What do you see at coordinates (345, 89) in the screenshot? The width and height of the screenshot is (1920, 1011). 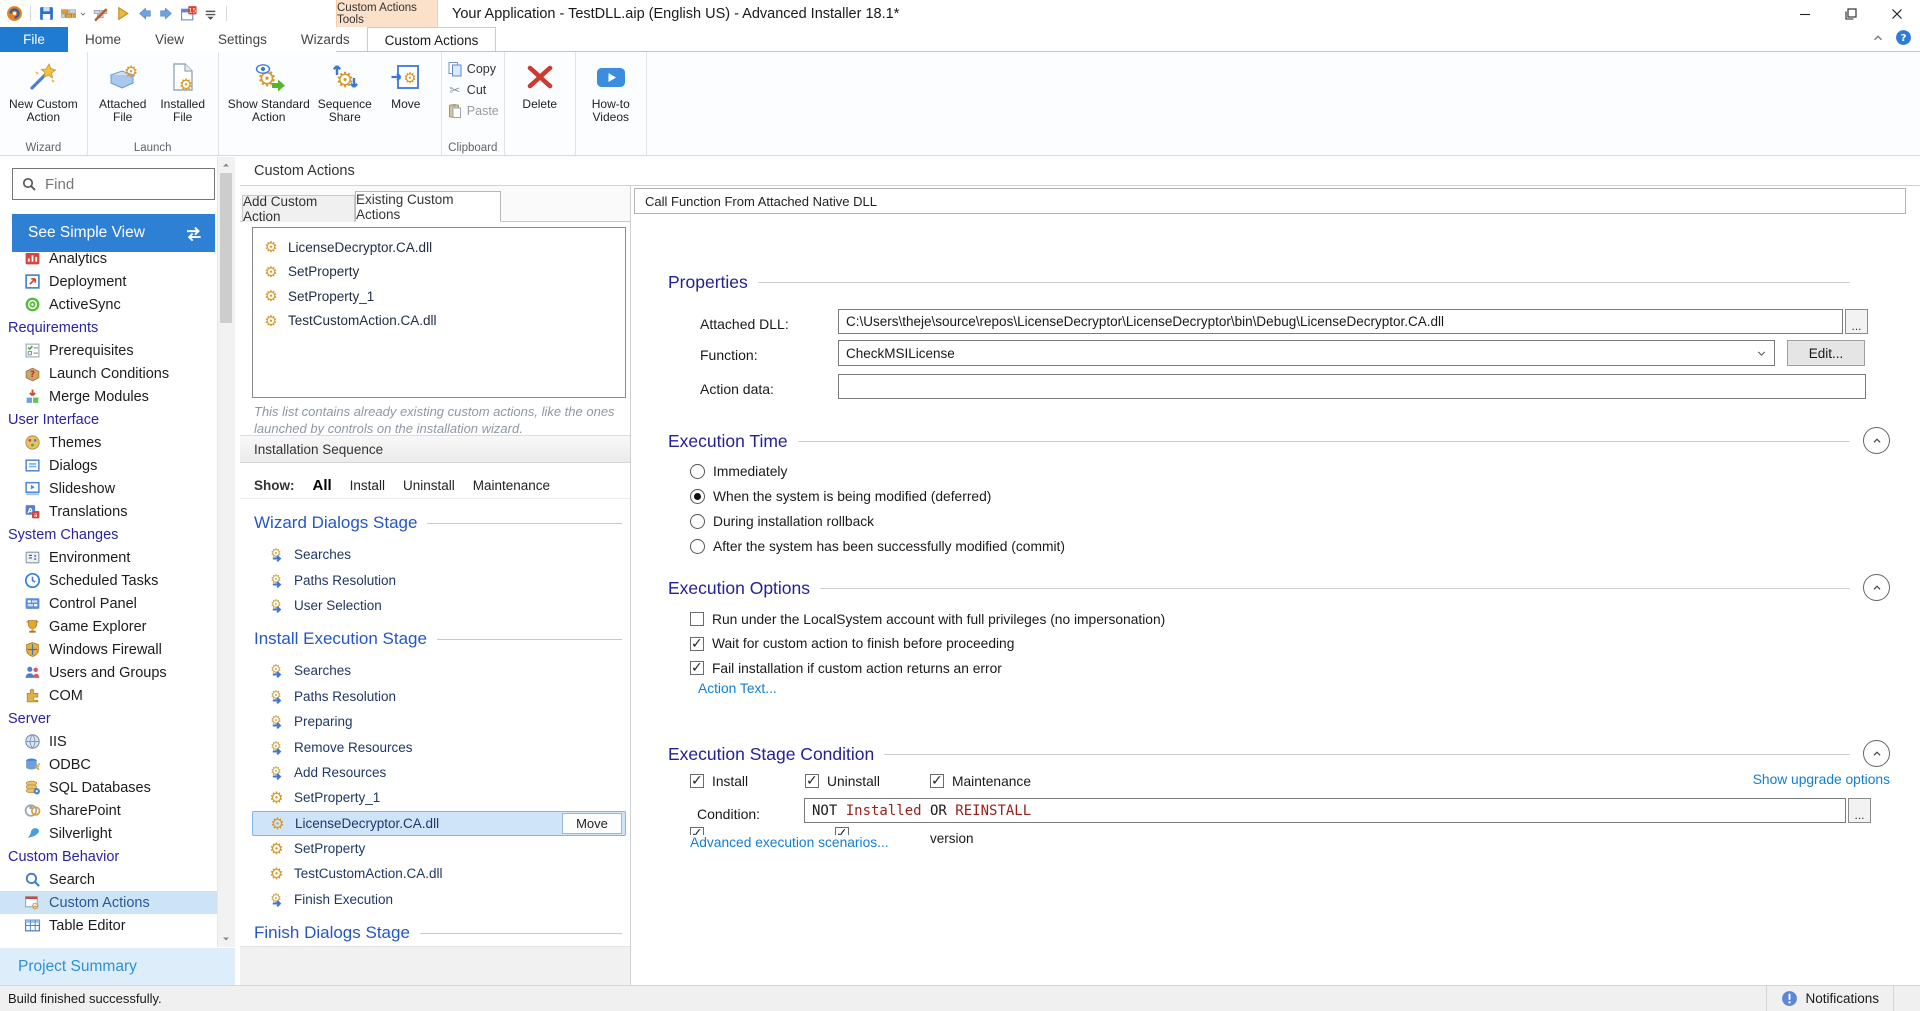 I see `ribbon-sequence-share-button: ⚙ Sequence Share` at bounding box center [345, 89].